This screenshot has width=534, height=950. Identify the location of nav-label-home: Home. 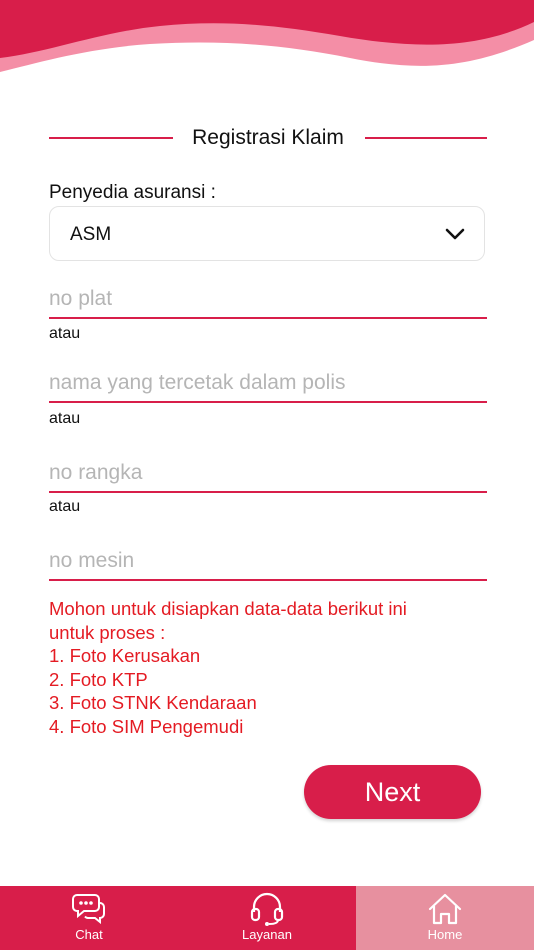
(445, 934).